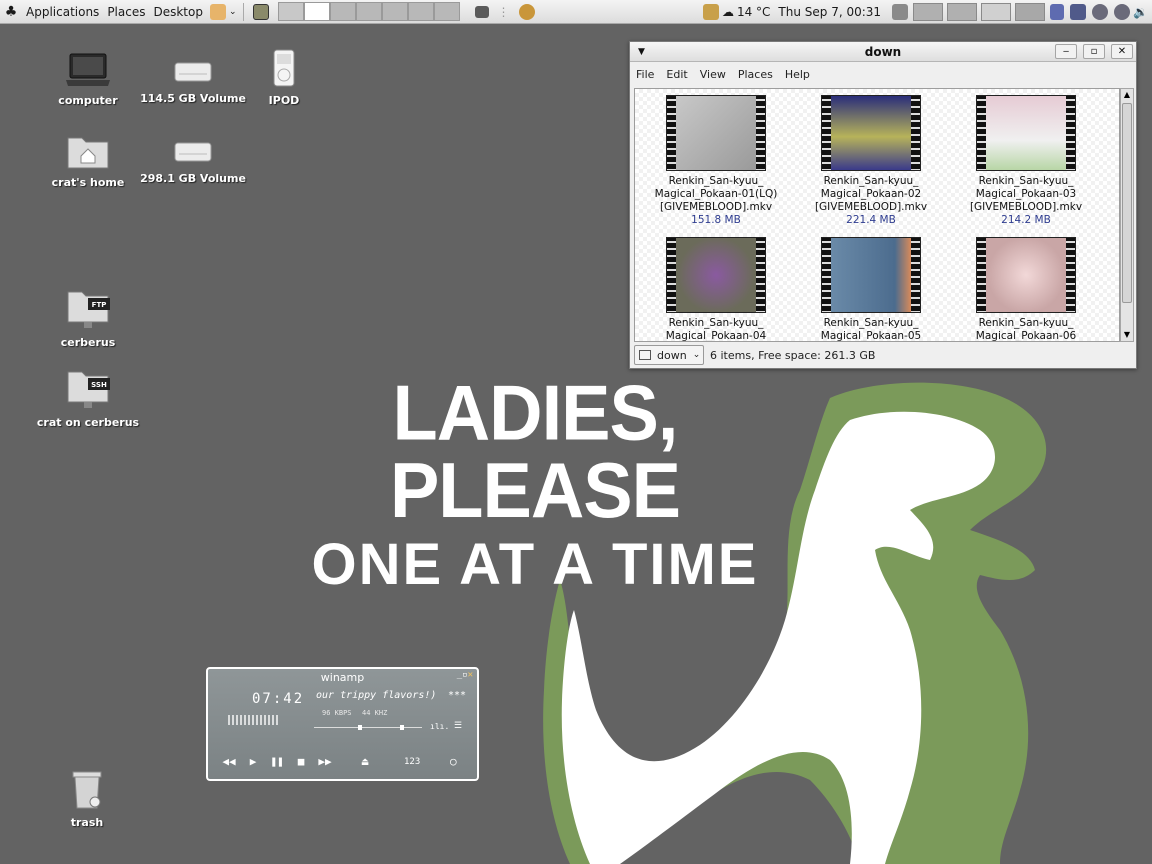  I want to click on gaim-icon, so click(526, 11).